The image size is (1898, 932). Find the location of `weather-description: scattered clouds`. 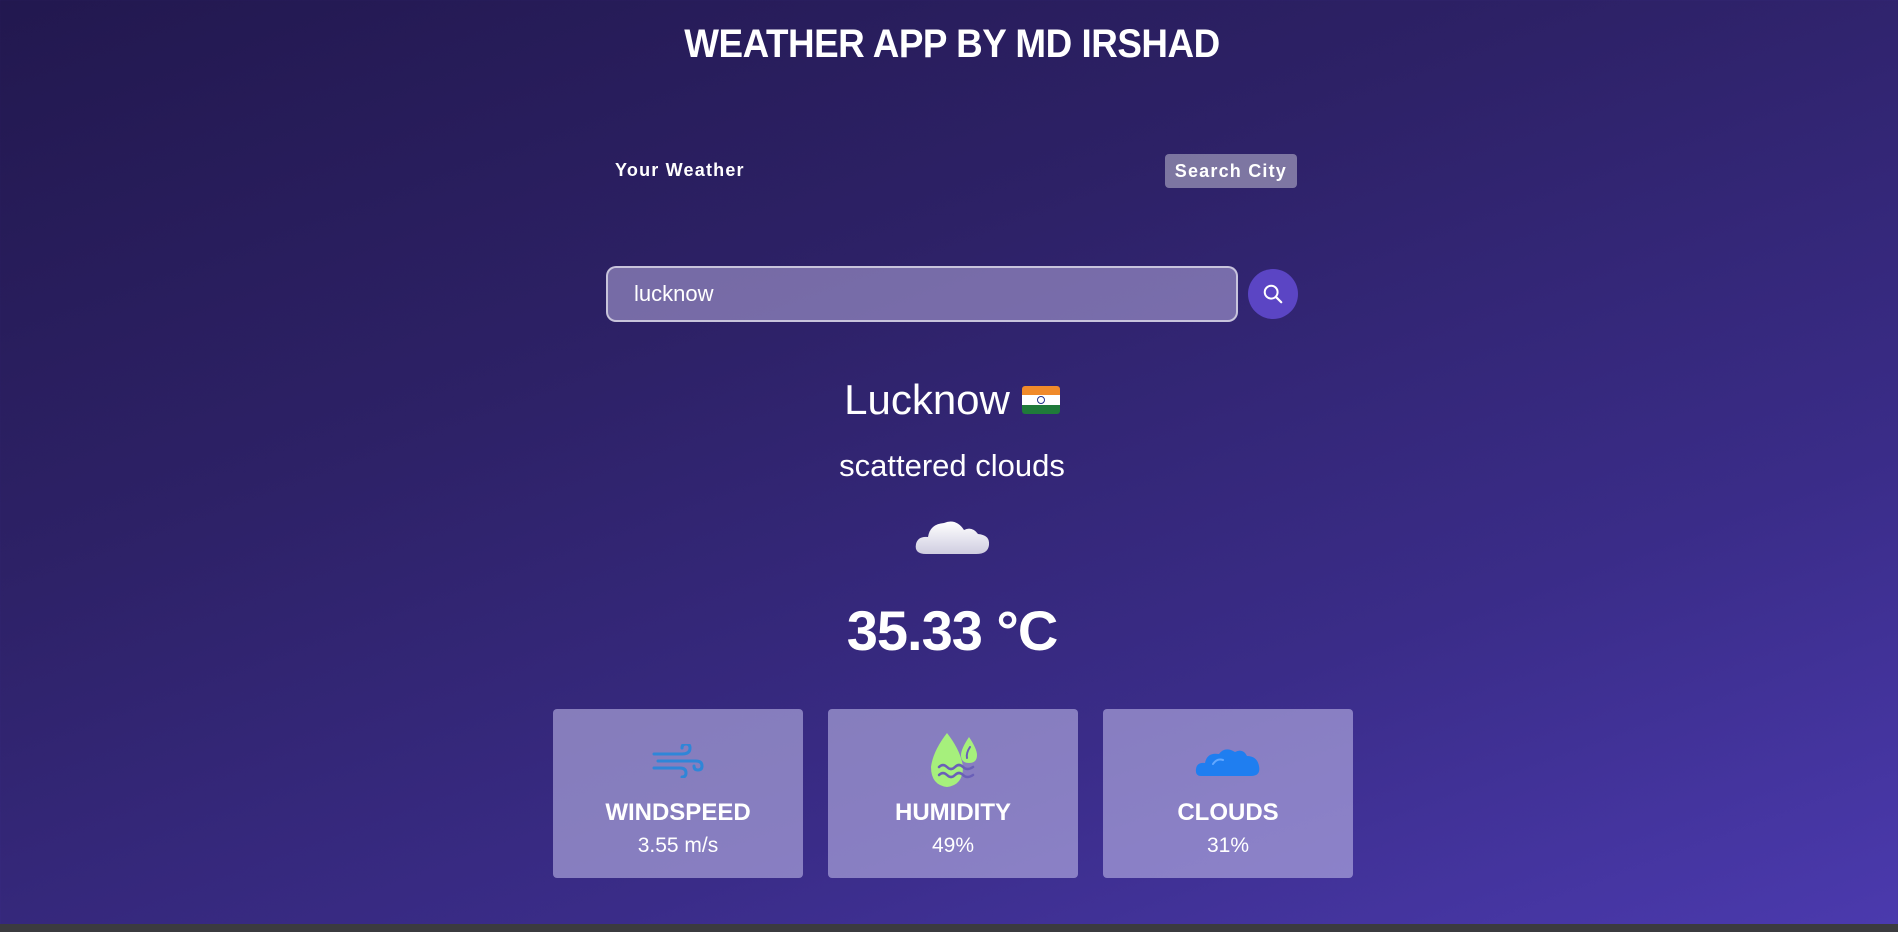

weather-description: scattered clouds is located at coordinates (952, 465).